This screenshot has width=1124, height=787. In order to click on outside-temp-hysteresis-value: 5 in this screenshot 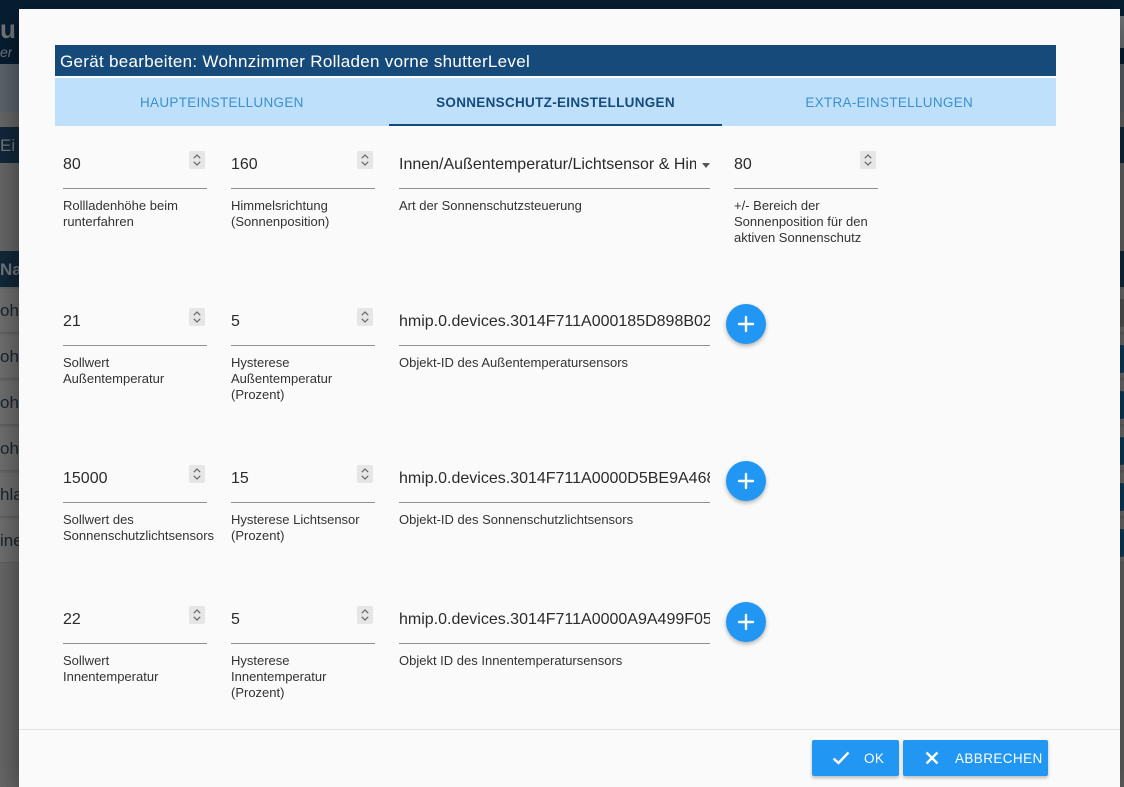, I will do `click(235, 321)`.